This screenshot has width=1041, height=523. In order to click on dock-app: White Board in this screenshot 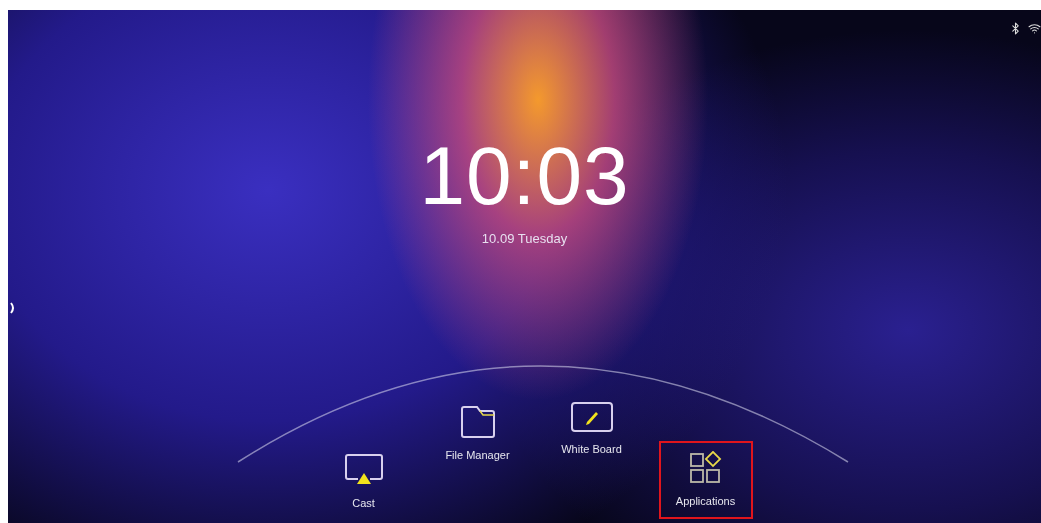, I will do `click(591, 429)`.